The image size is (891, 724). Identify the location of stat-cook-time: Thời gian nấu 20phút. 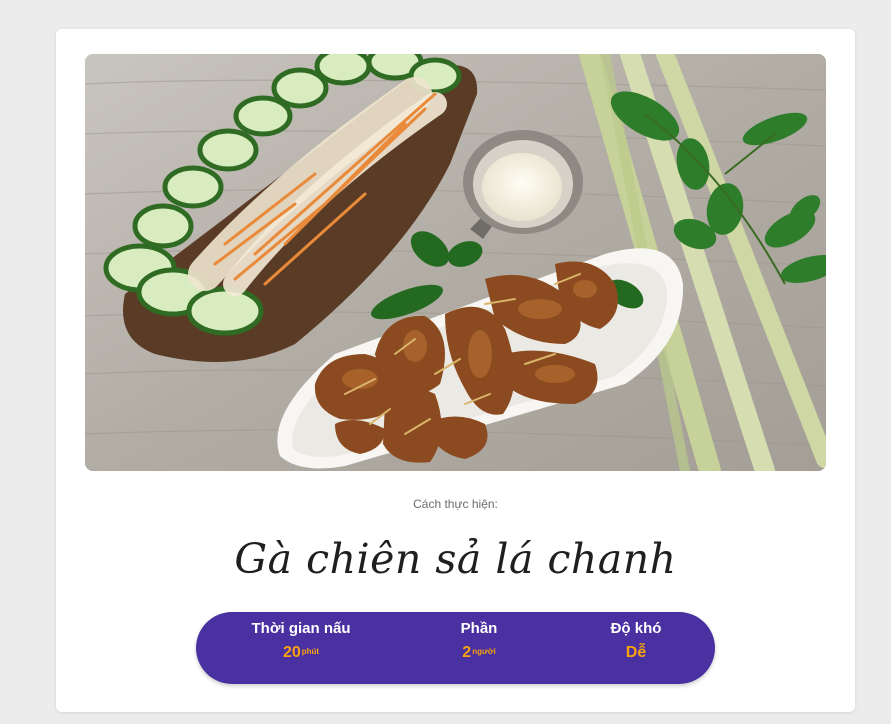
(301, 641).